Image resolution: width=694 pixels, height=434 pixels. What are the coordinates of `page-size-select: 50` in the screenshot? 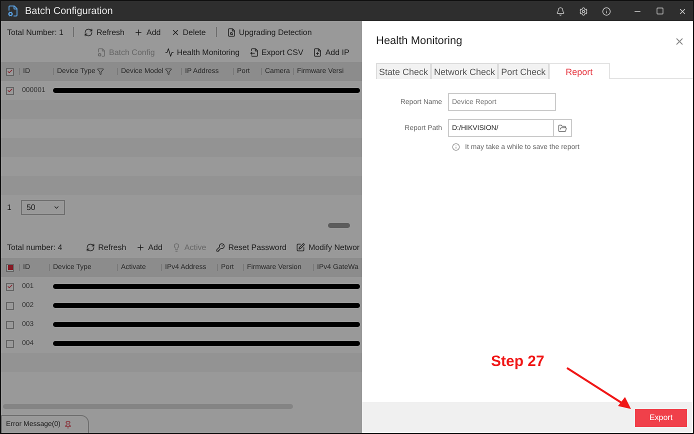 It's located at (43, 207).